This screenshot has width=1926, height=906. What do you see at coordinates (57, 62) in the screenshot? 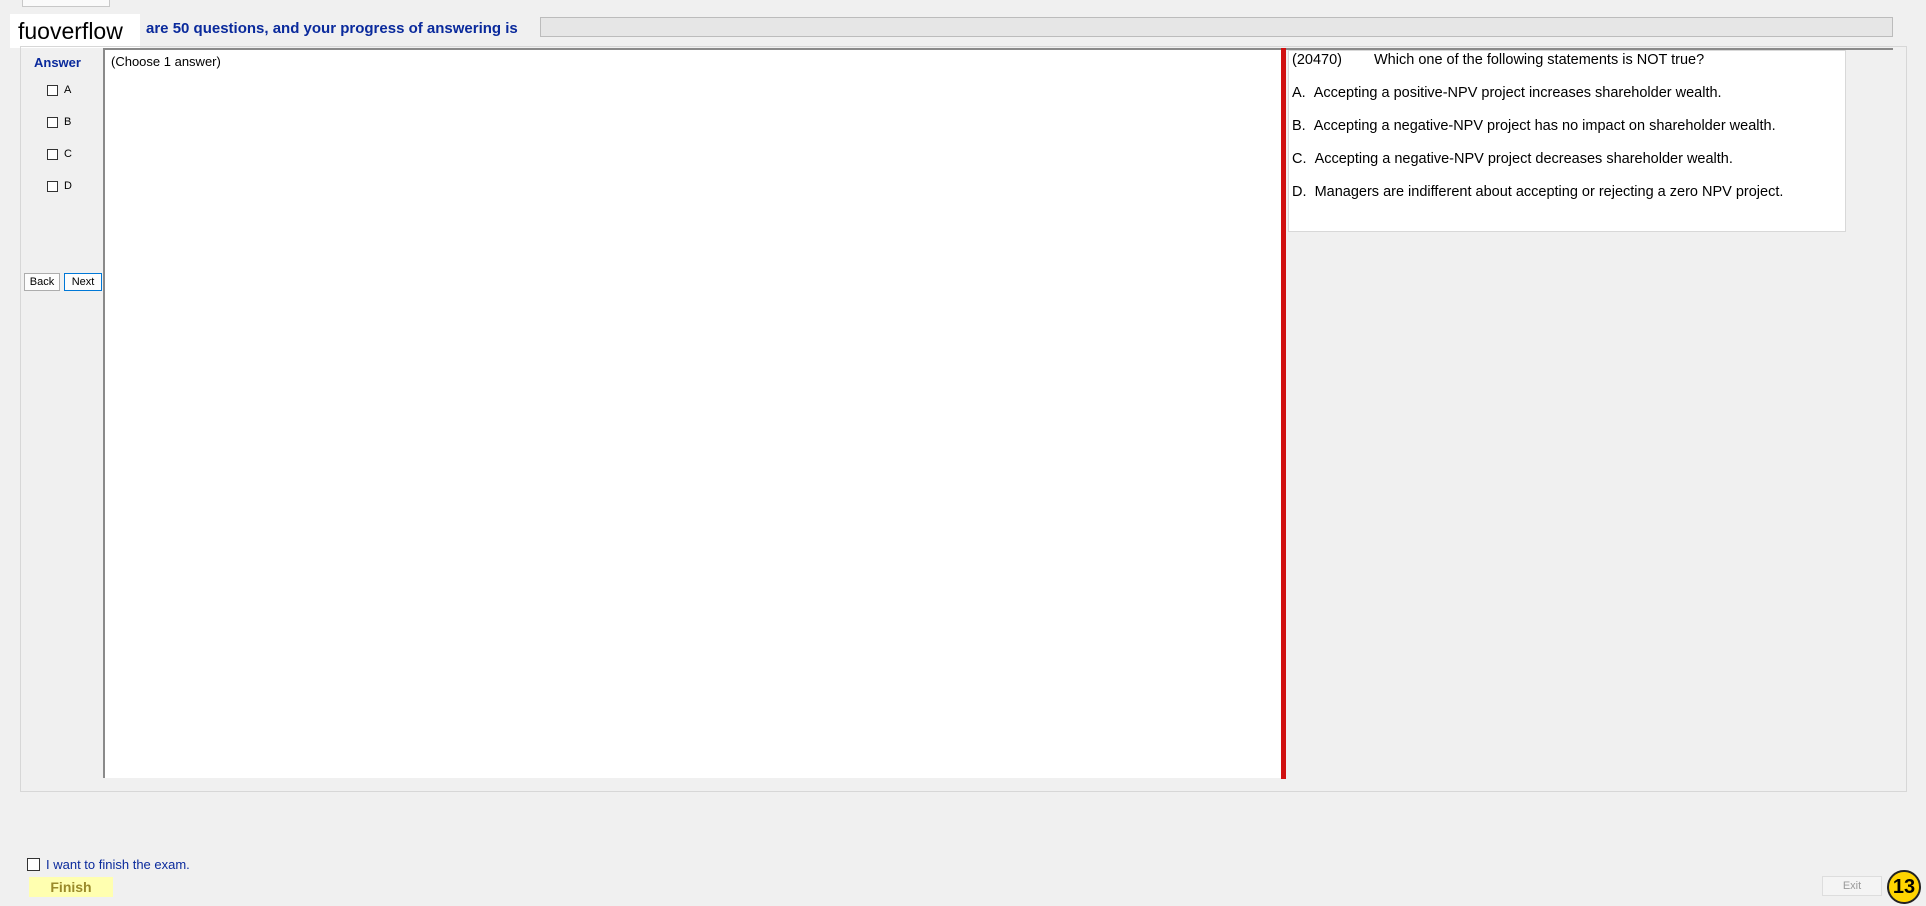
I see `answer-title: Answer` at bounding box center [57, 62].